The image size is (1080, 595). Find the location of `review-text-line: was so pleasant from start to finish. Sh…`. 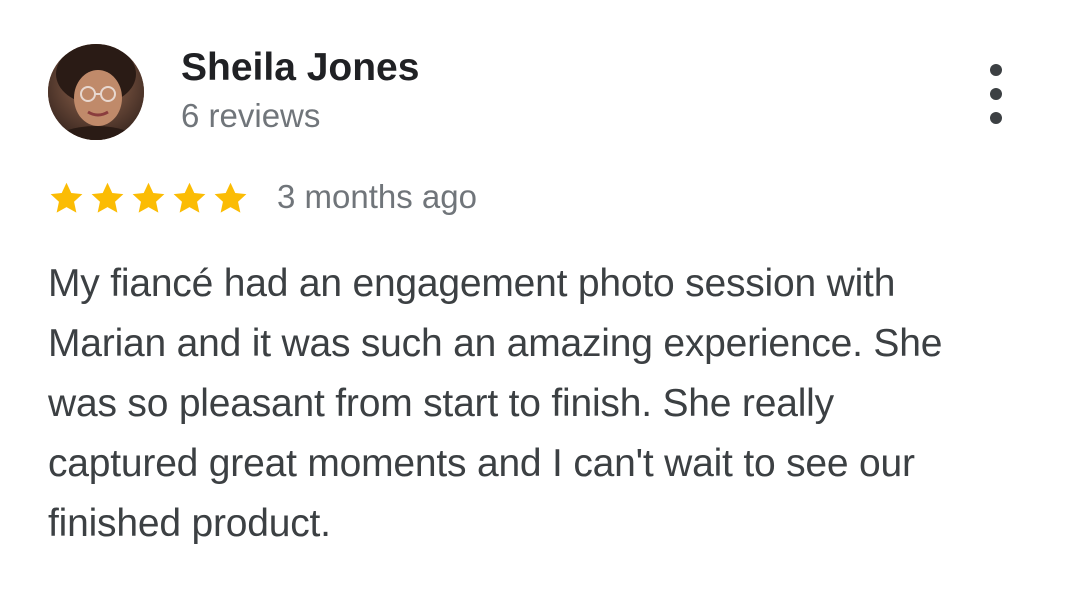

review-text-line: was so pleasant from start to finish. Sh… is located at coordinates (441, 403).